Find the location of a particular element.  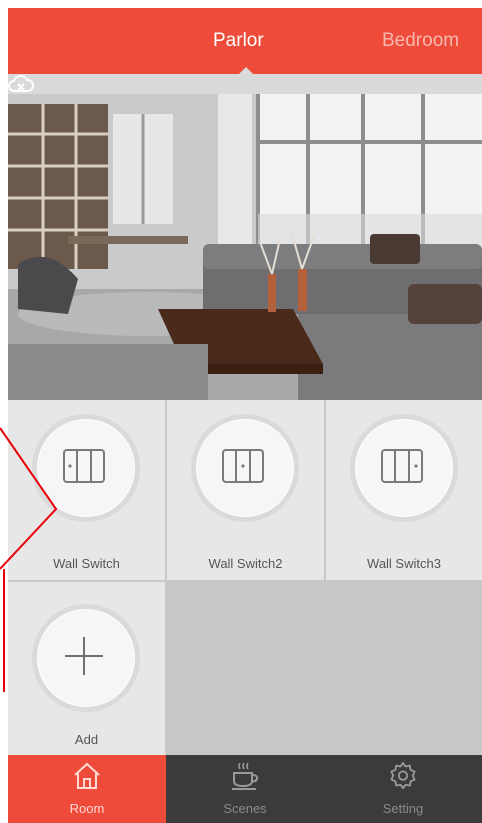

gear-icon is located at coordinates (403, 776).